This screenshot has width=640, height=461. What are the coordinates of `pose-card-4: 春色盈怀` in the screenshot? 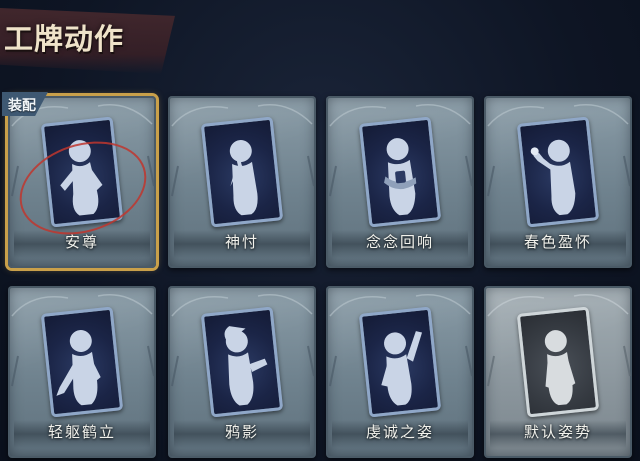 It's located at (558, 182).